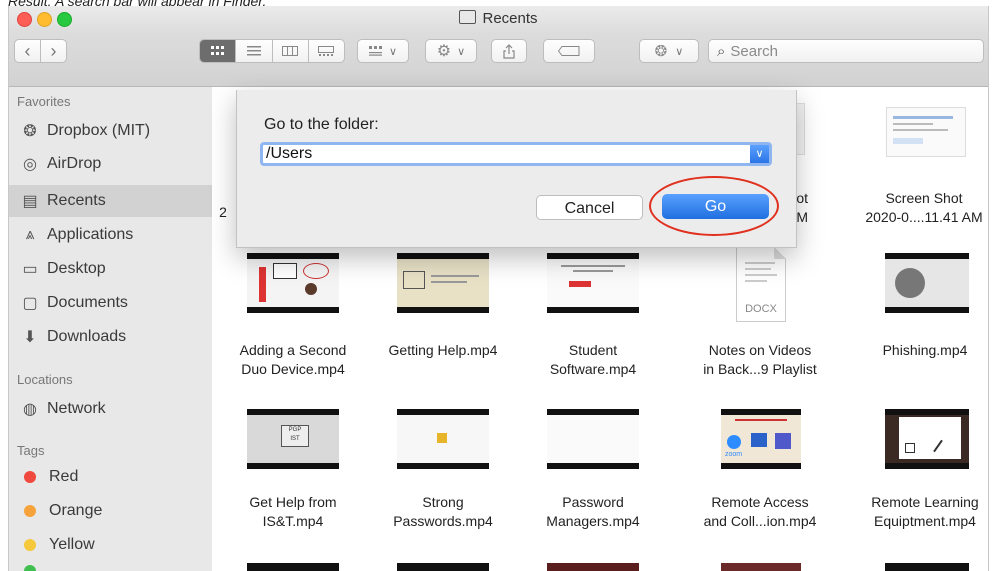  Describe the element at coordinates (30, 234) in the screenshot. I see `applications-icon: ⩓` at that location.